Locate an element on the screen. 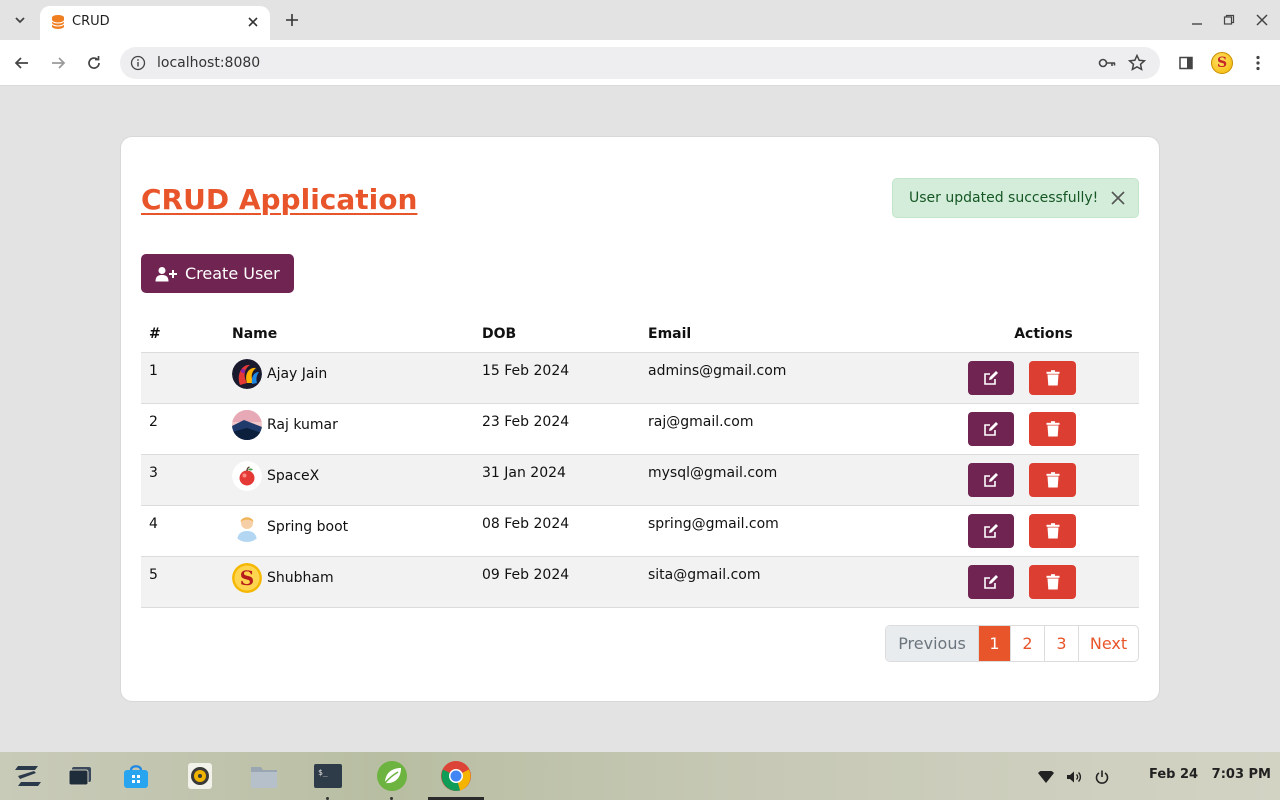 The height and width of the screenshot is (800, 1280). row-num: 2 is located at coordinates (186, 429).